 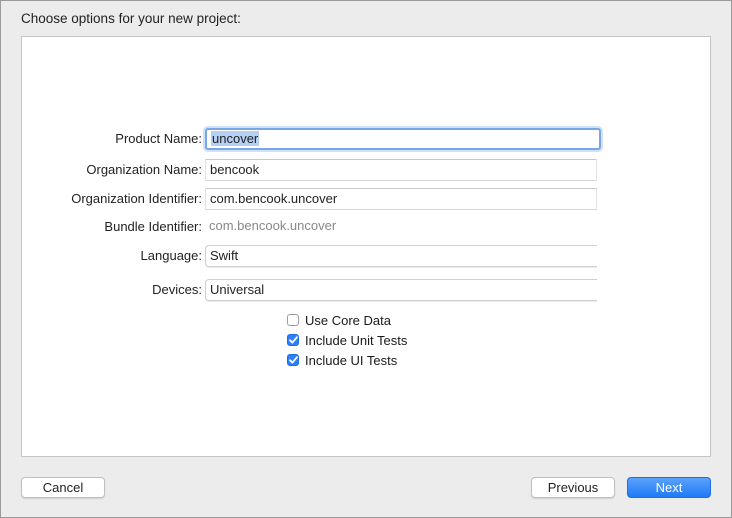 What do you see at coordinates (401, 290) in the screenshot?
I see `devices-popup: Universal` at bounding box center [401, 290].